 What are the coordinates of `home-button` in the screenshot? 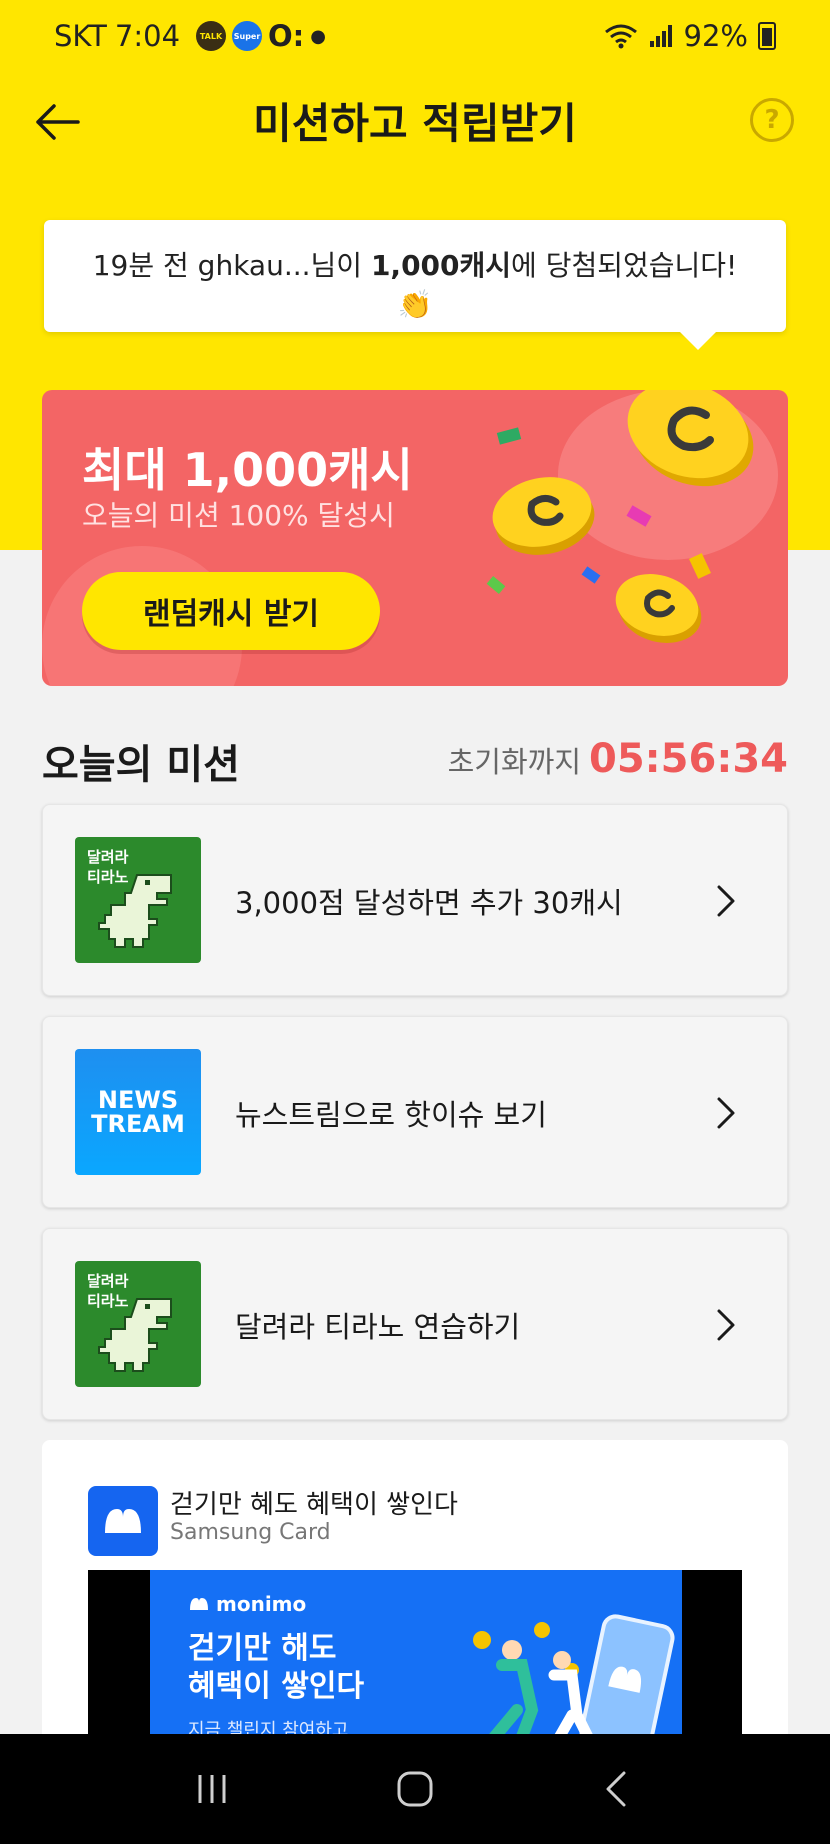 It's located at (415, 1789).